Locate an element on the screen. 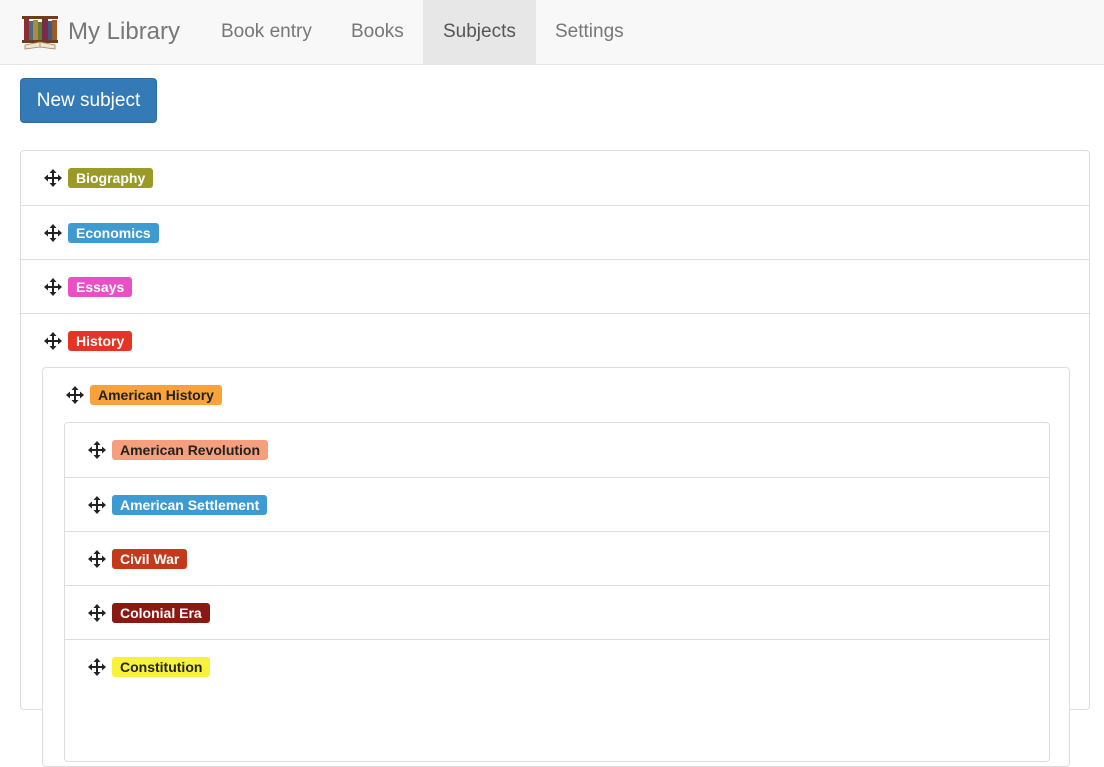 This screenshot has height=767, width=1104. subject-label-colonial-era: Colonial Era is located at coordinates (161, 612).